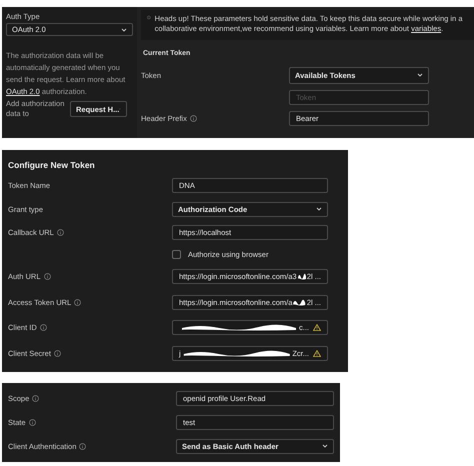  I want to click on checkbox, so click(176, 254).